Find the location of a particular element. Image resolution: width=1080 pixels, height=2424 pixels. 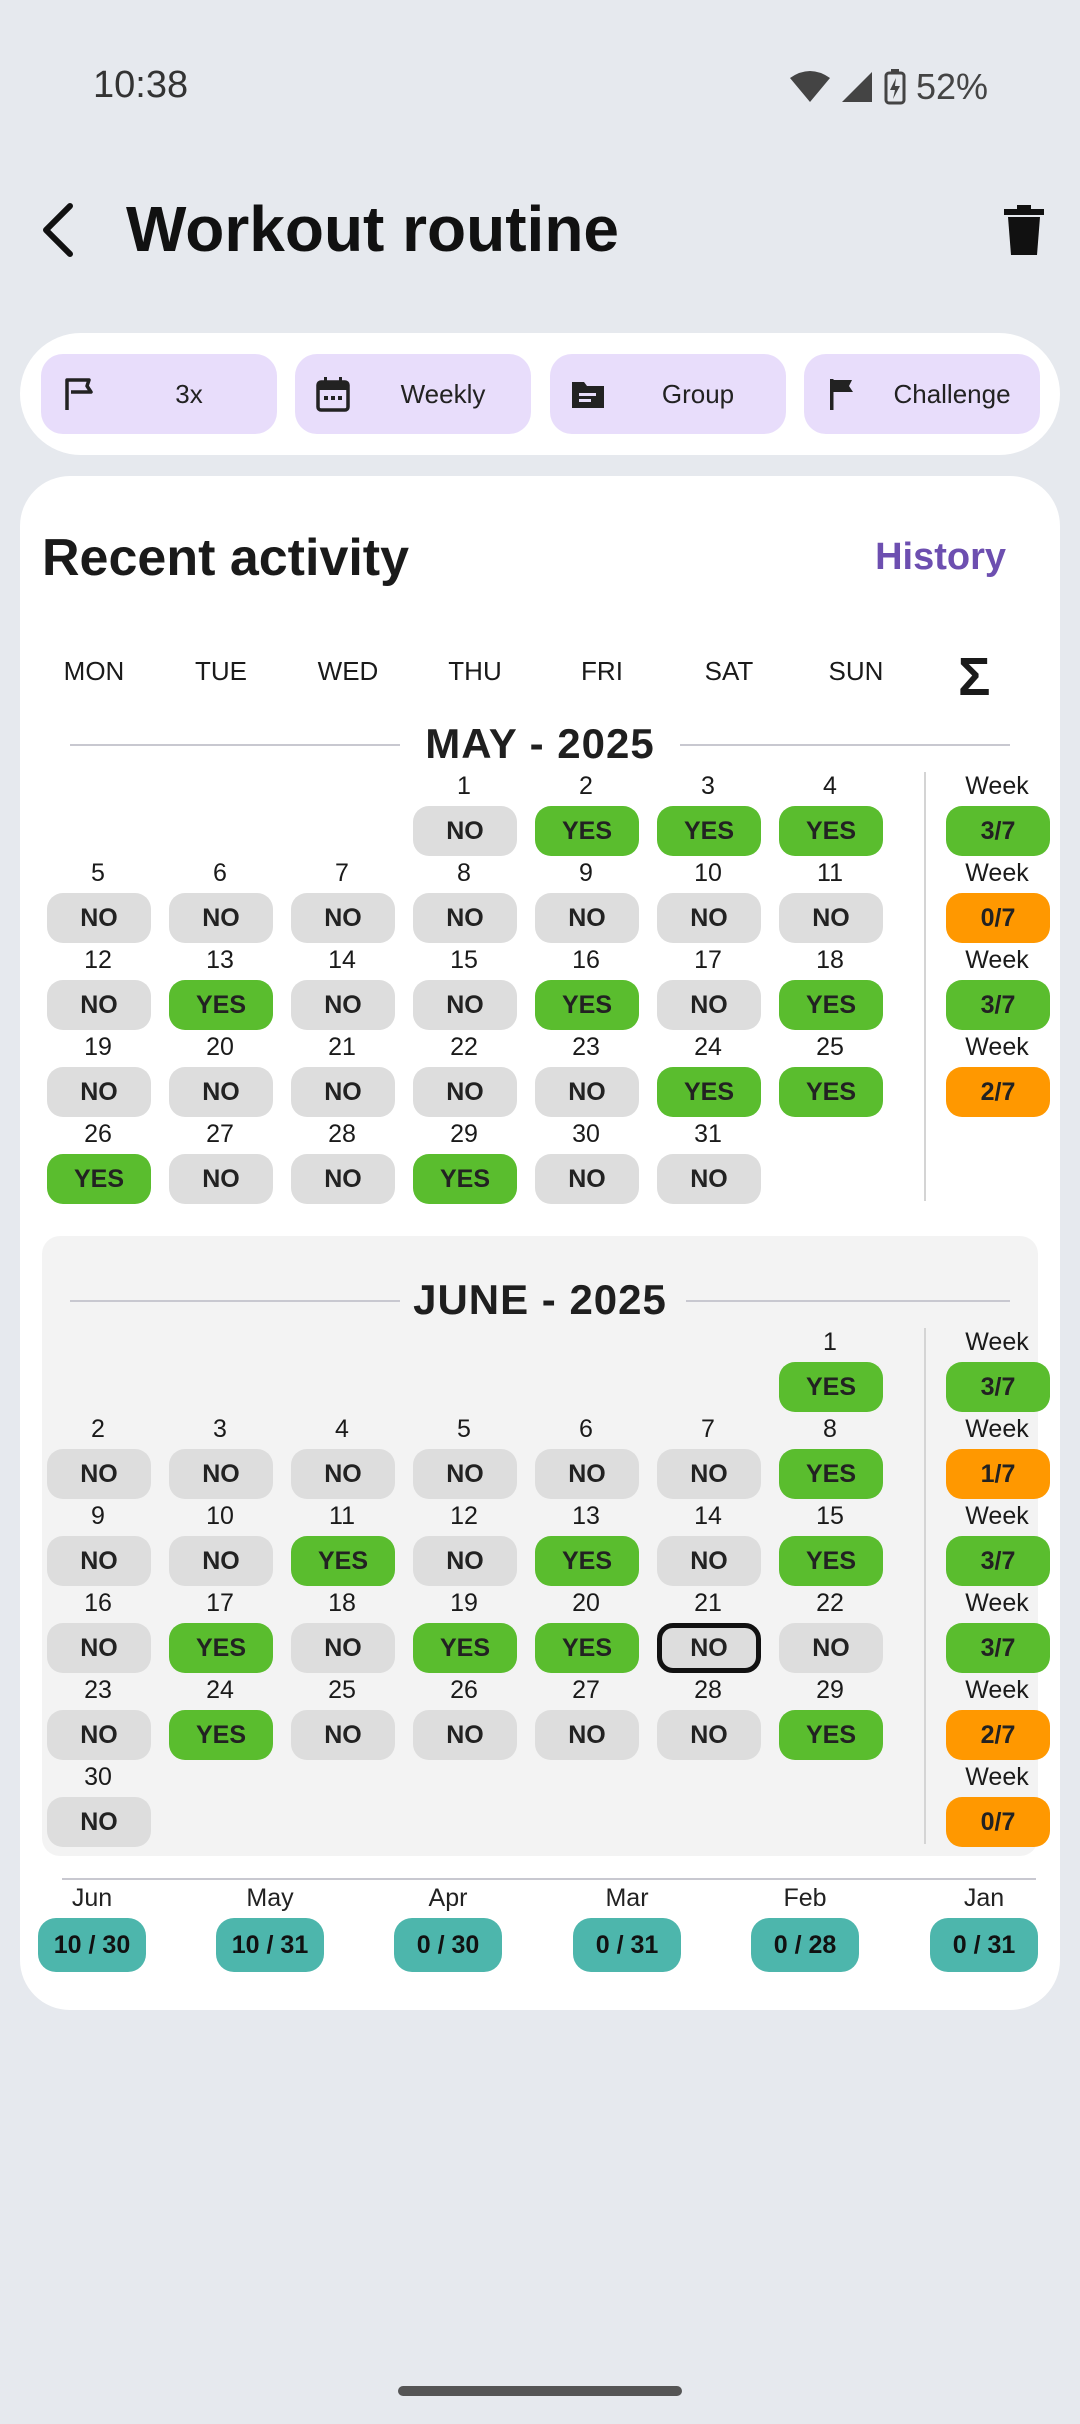

day-cell: 15 YES is located at coordinates (830, 1544).